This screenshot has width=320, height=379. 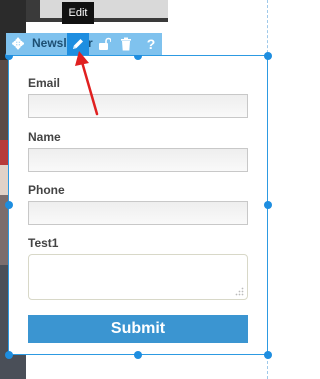 I want to click on background-header-light, so click(x=104, y=9).